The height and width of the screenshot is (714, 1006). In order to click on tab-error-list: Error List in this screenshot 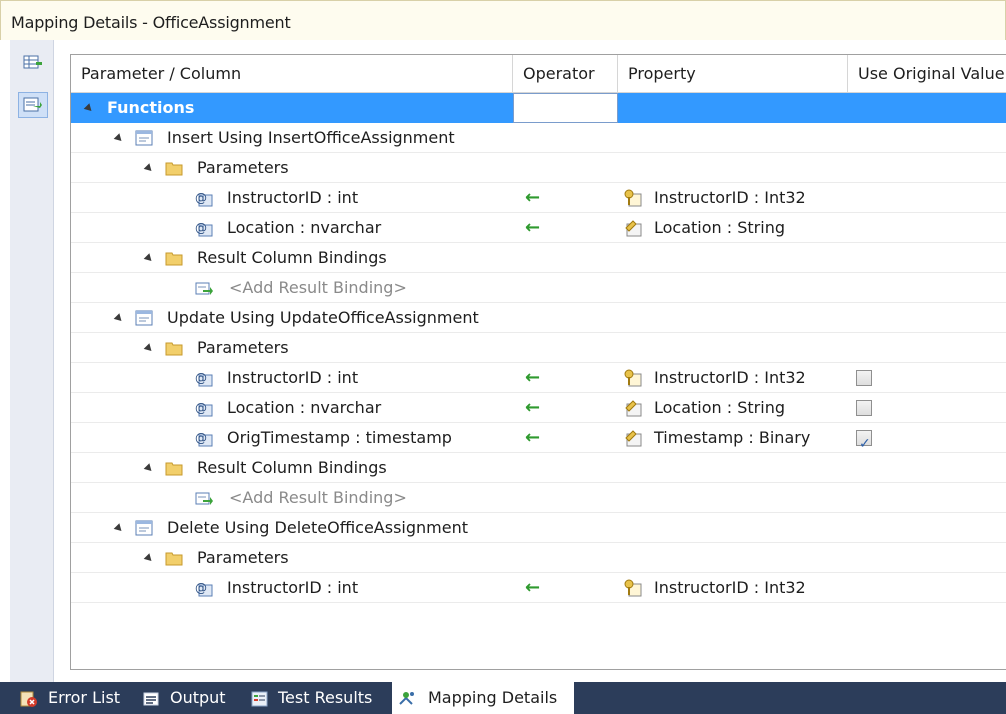, I will do `click(76, 698)`.